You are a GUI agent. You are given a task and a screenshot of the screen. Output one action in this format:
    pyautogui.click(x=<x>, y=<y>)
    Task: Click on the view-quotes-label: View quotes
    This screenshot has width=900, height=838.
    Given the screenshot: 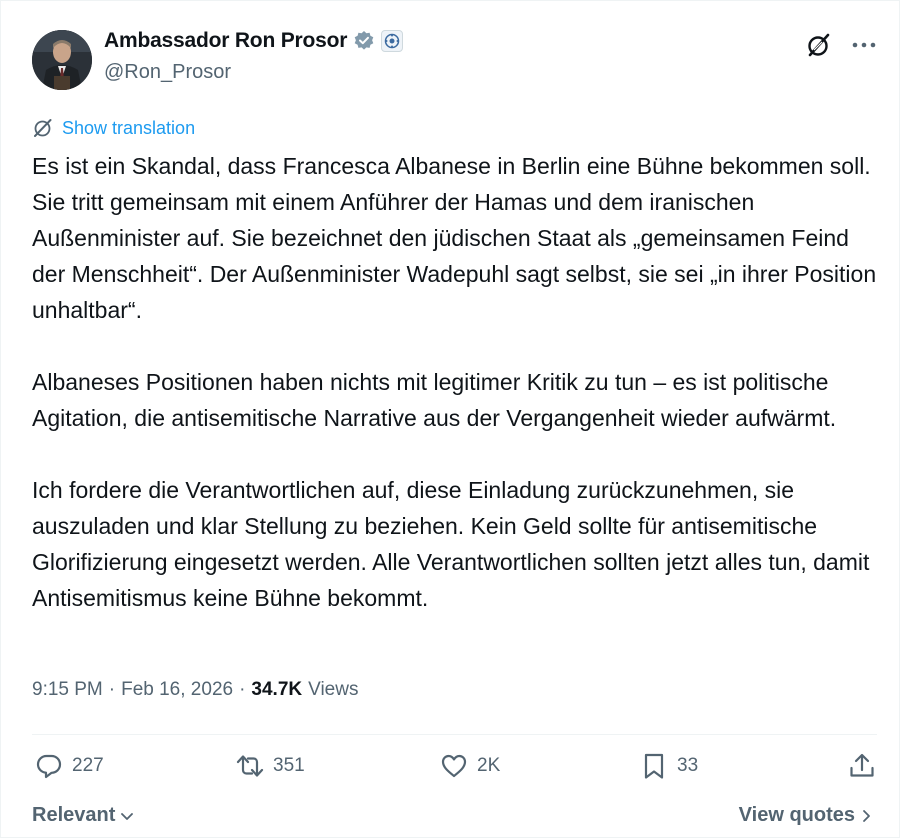 What is the action you would take?
    pyautogui.click(x=796, y=815)
    